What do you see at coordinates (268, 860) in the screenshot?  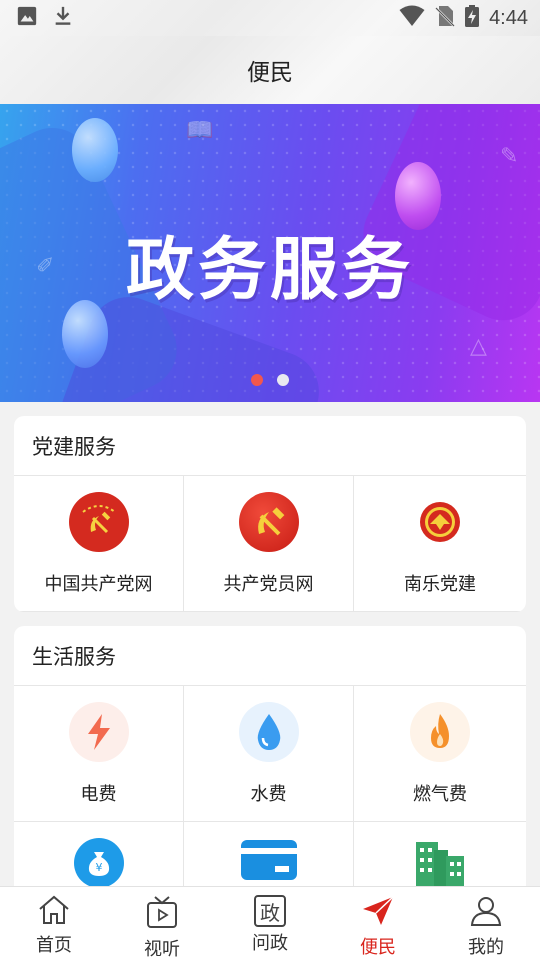 I see `card-icon` at bounding box center [268, 860].